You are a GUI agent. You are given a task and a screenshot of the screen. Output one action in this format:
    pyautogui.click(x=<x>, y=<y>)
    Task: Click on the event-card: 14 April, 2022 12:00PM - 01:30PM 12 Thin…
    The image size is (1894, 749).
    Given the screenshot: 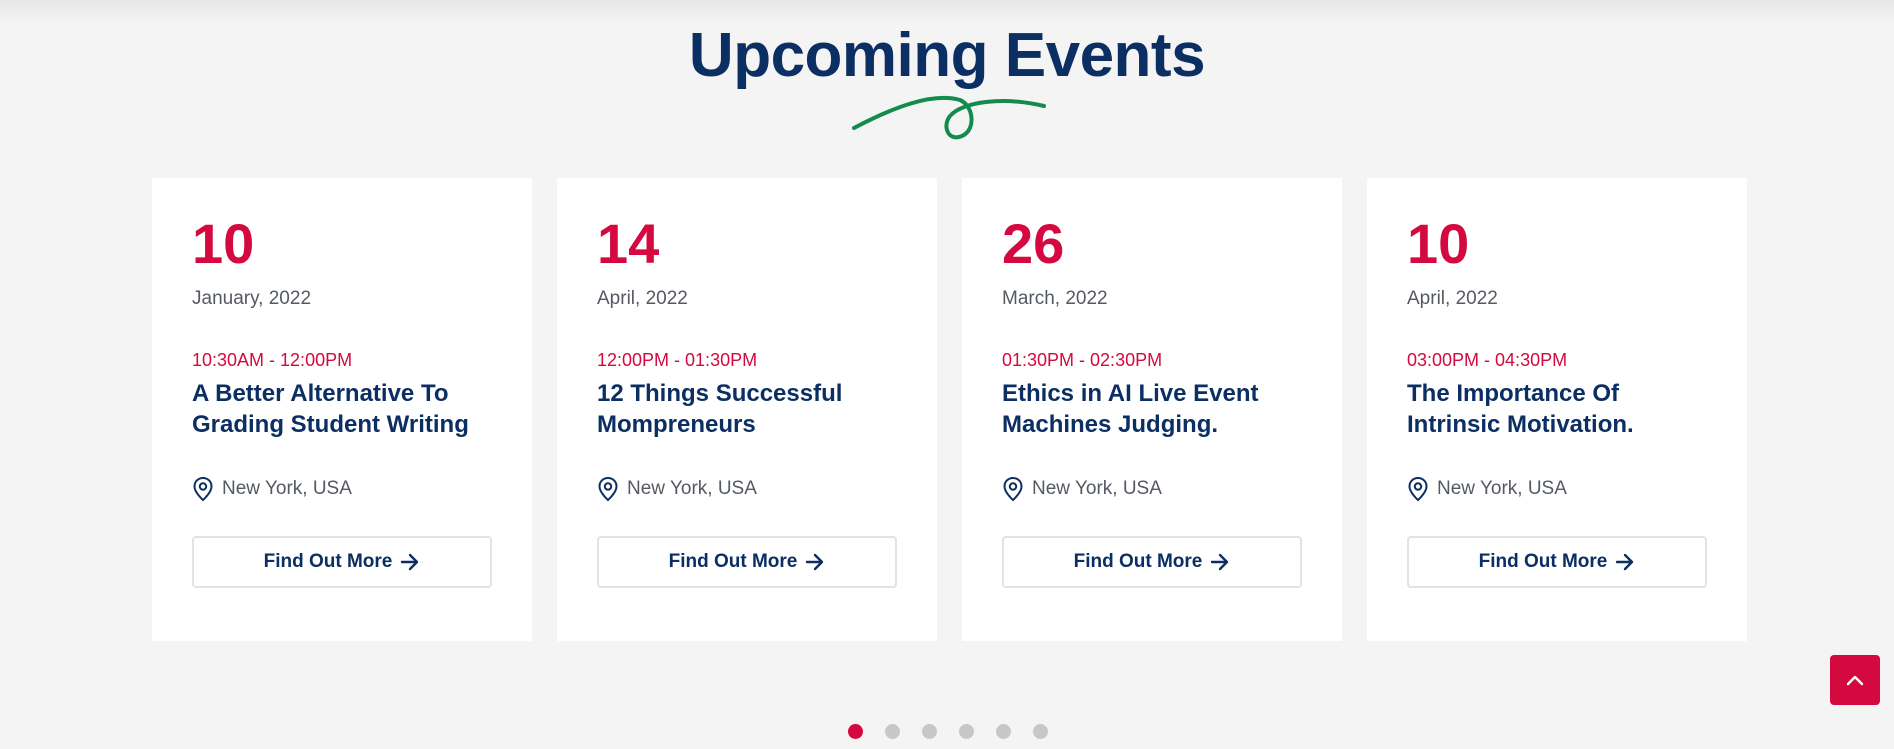 What is the action you would take?
    pyautogui.click(x=747, y=409)
    